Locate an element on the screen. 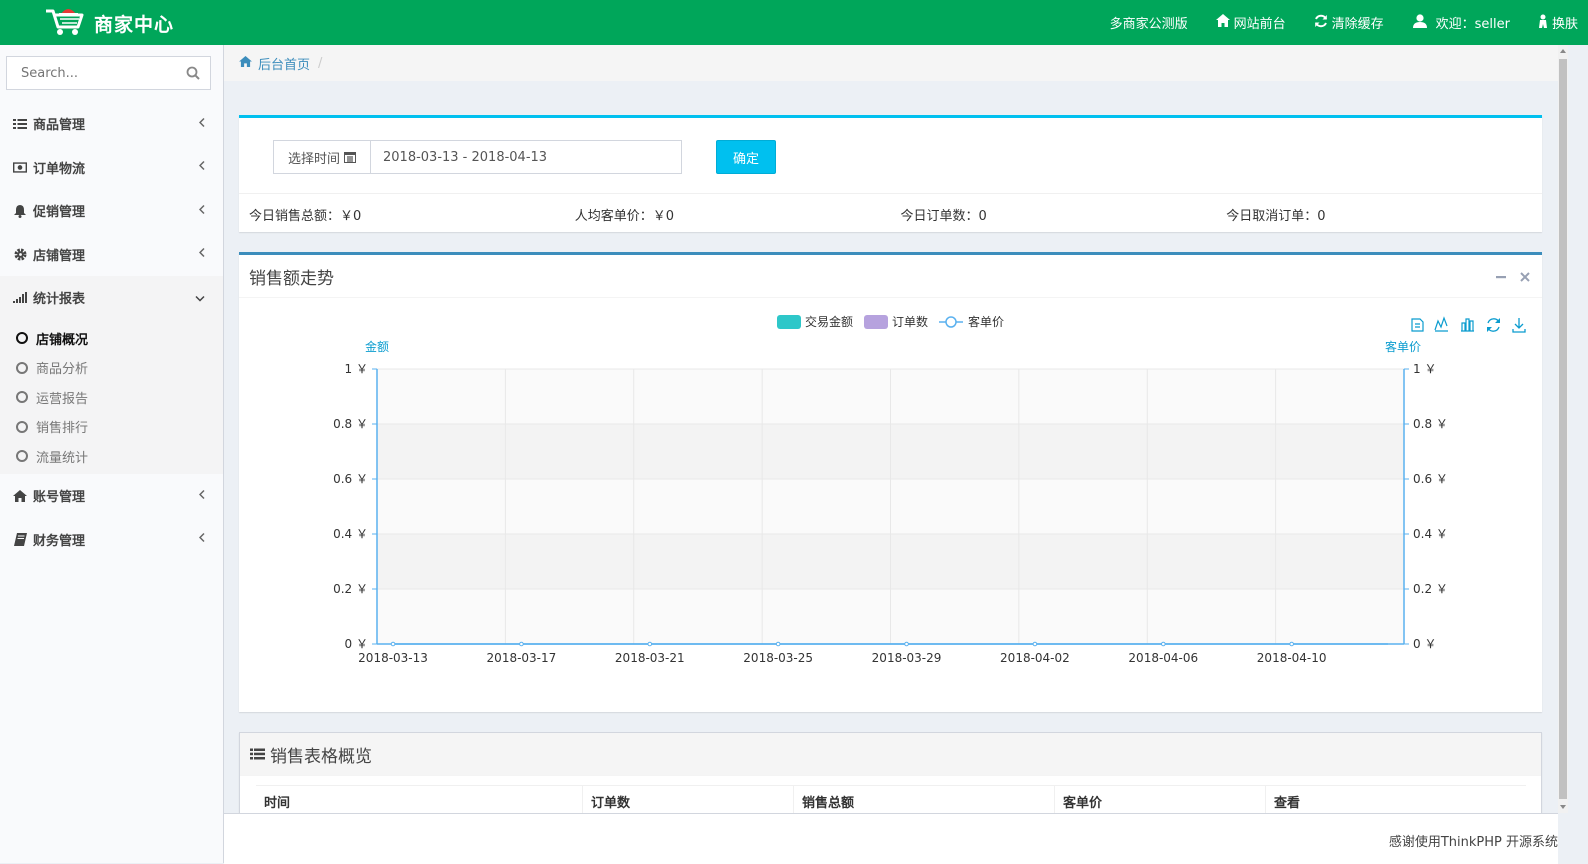  page-scrollbar is located at coordinates (1563, 429).